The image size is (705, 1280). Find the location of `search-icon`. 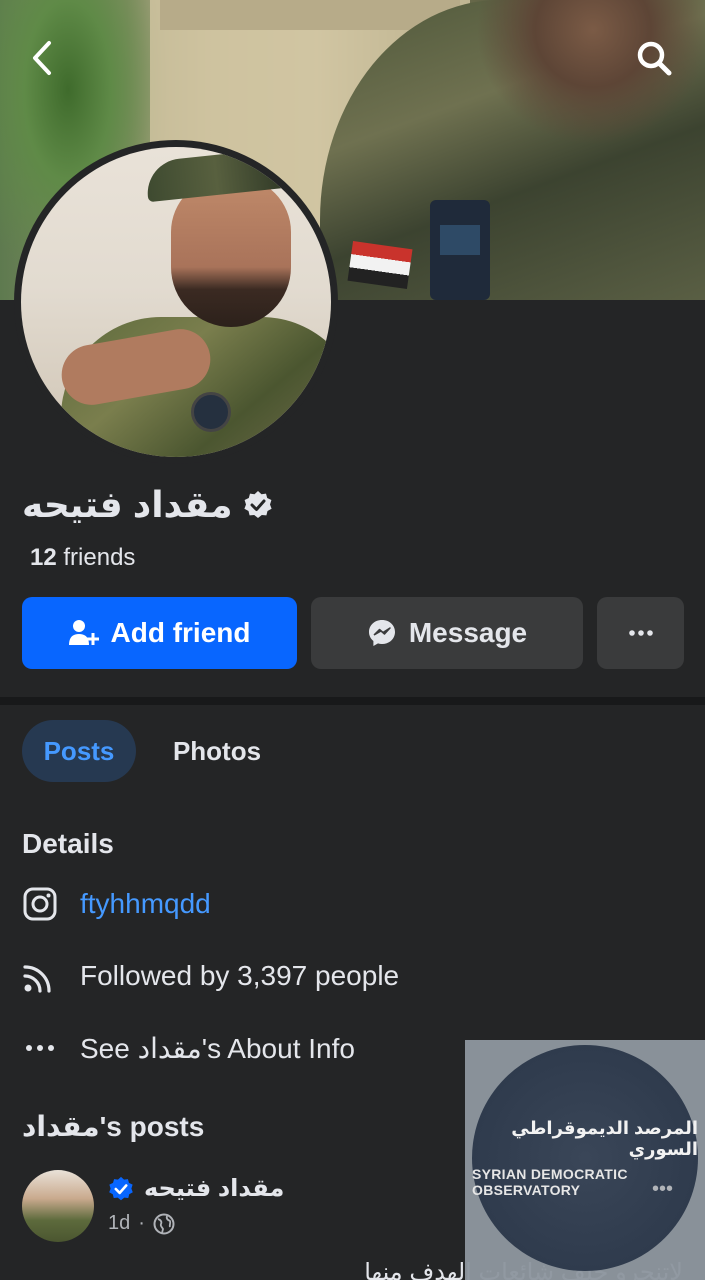

search-icon is located at coordinates (654, 58).